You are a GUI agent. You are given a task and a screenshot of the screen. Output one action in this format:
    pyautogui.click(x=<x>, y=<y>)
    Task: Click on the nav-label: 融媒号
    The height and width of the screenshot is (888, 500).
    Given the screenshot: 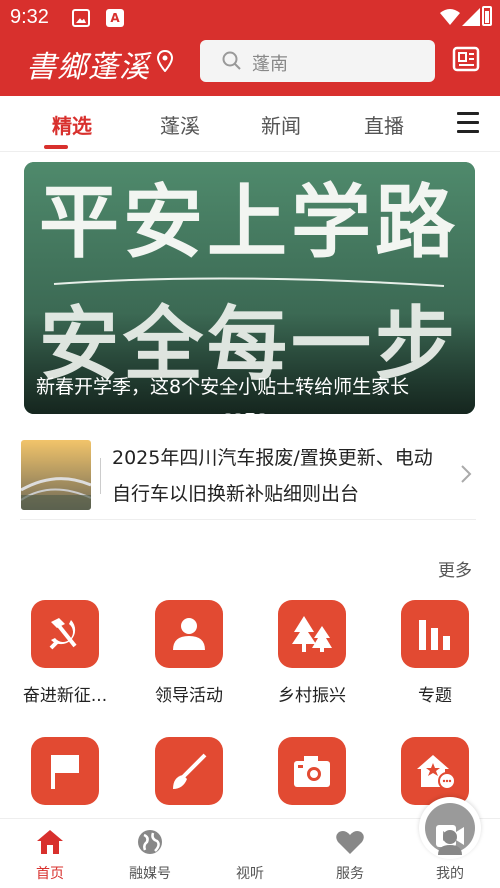 What is the action you would take?
    pyautogui.click(x=150, y=874)
    